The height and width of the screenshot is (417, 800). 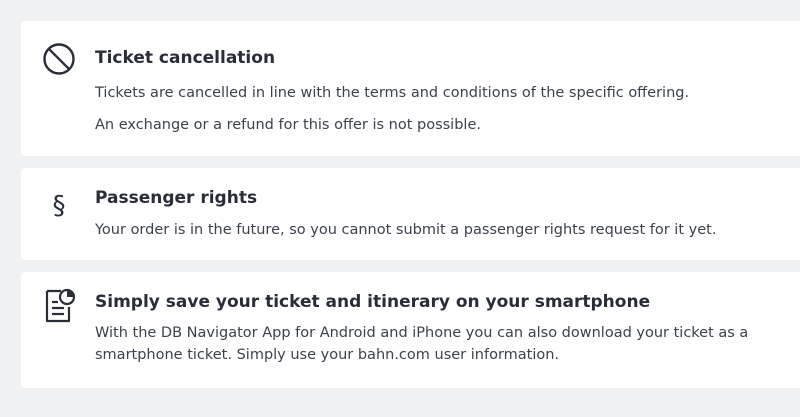 What do you see at coordinates (59, 59) in the screenshot?
I see `prohibited-icon` at bounding box center [59, 59].